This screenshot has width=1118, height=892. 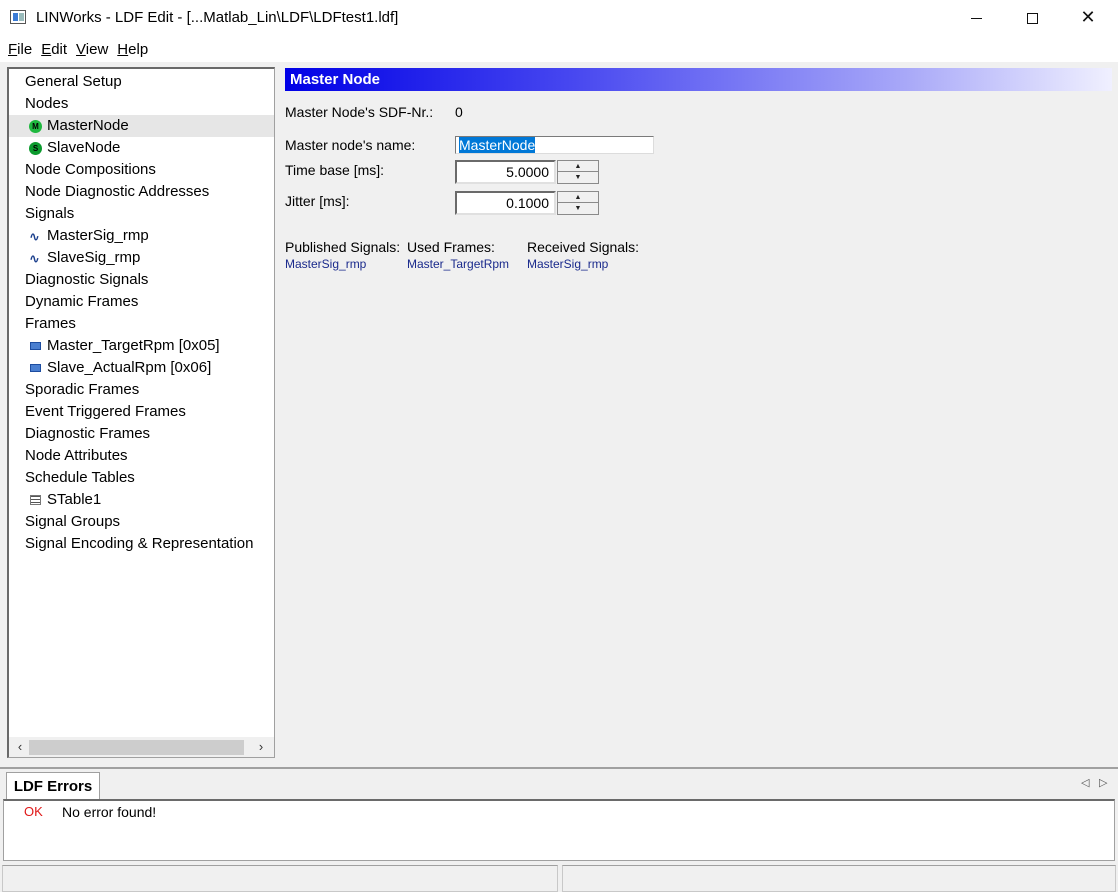 What do you see at coordinates (141, 500) in the screenshot?
I see `tree-item-stable1: STable1` at bounding box center [141, 500].